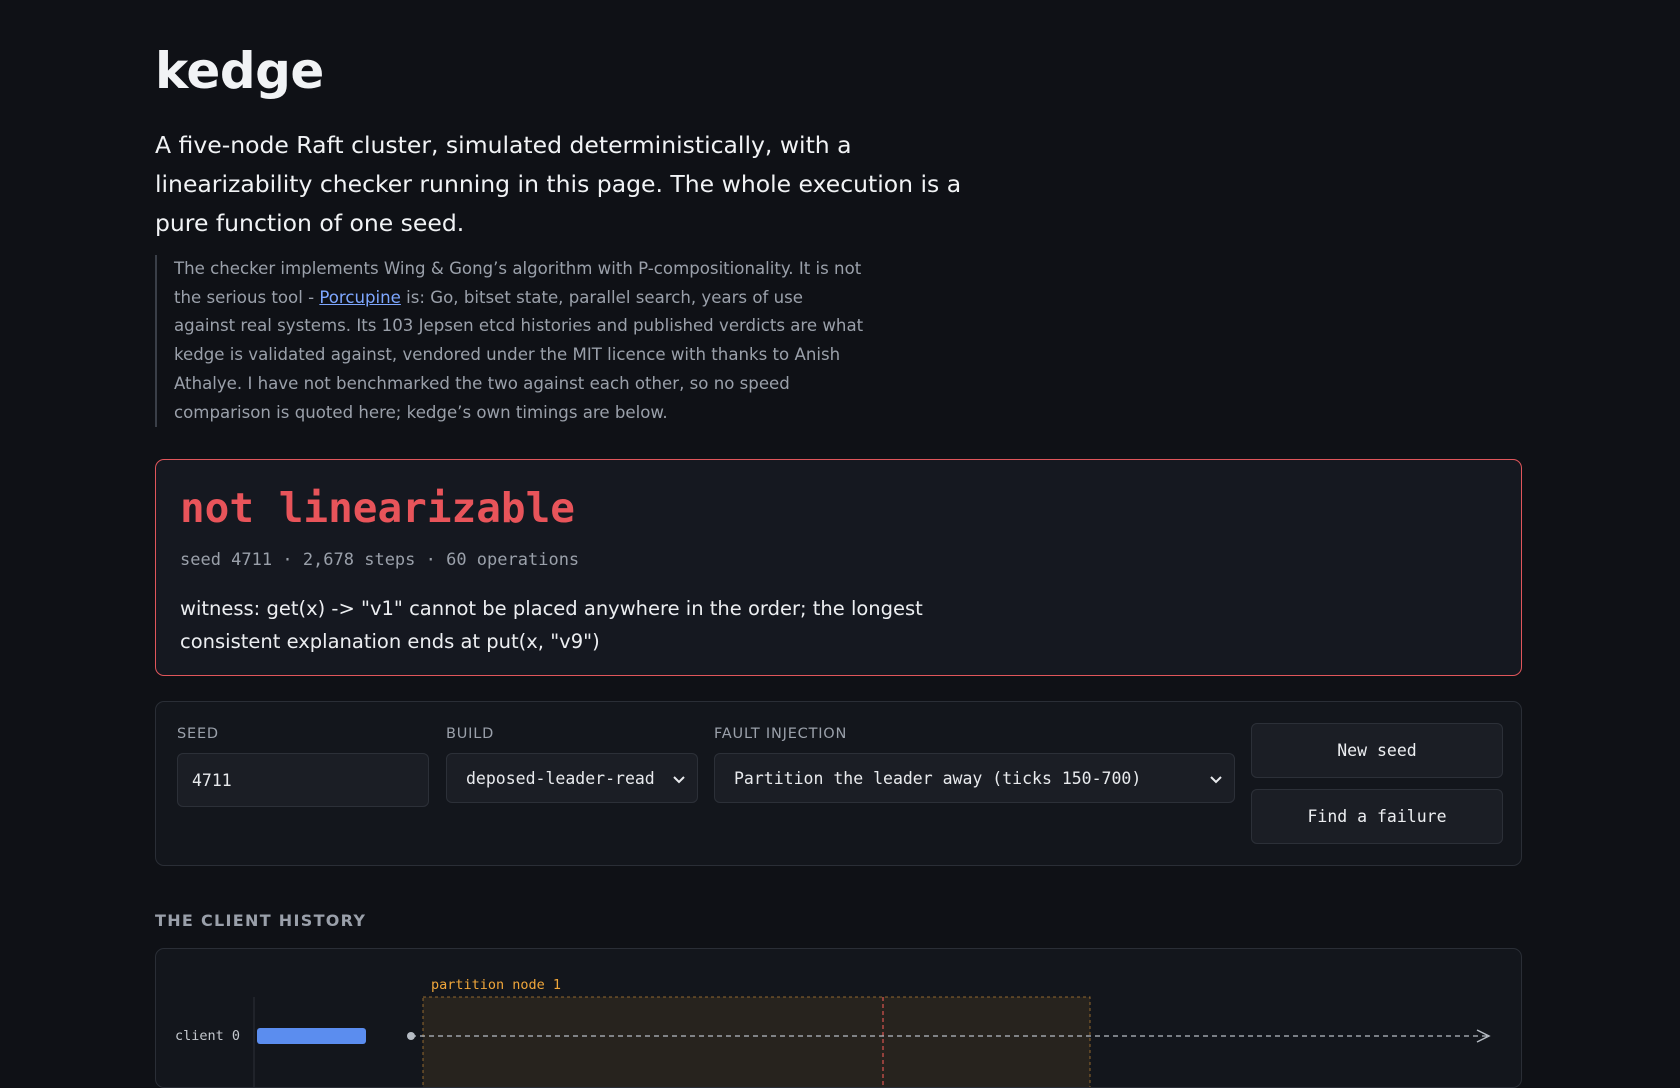  What do you see at coordinates (781, 734) in the screenshot?
I see `fault-label: FAULT INJECTION` at bounding box center [781, 734].